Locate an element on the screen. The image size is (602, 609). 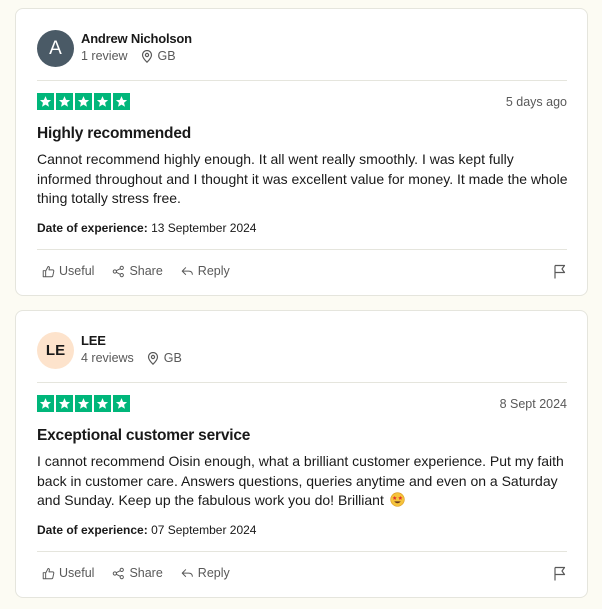
date-of-experience: Date of experience: 07 September 2024 is located at coordinates (146, 530).